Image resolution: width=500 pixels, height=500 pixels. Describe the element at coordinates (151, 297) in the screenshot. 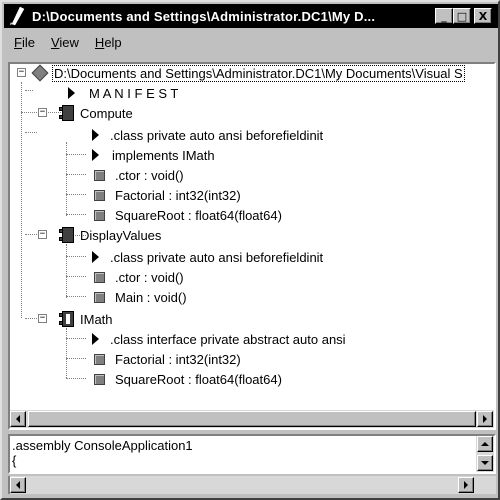

I see `tree-node-label: Main : void()` at that location.